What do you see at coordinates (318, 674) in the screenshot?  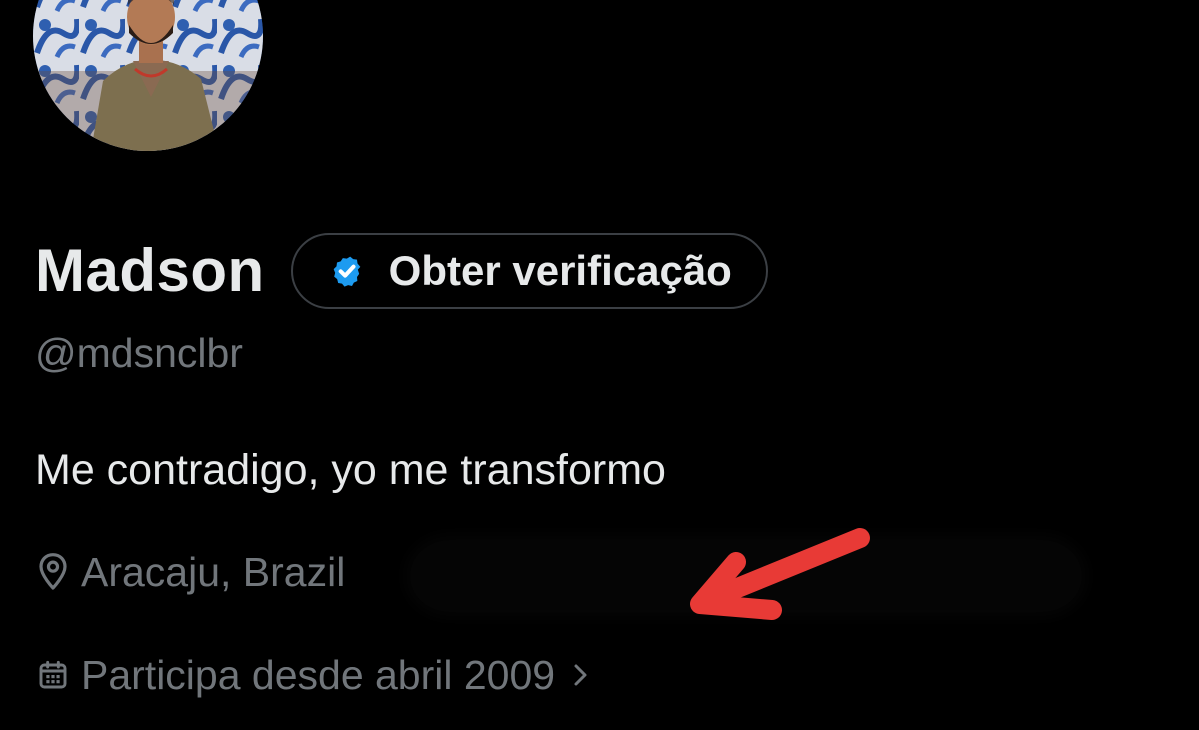 I see `profile-joined-text: Participa desde abril 2009` at bounding box center [318, 674].